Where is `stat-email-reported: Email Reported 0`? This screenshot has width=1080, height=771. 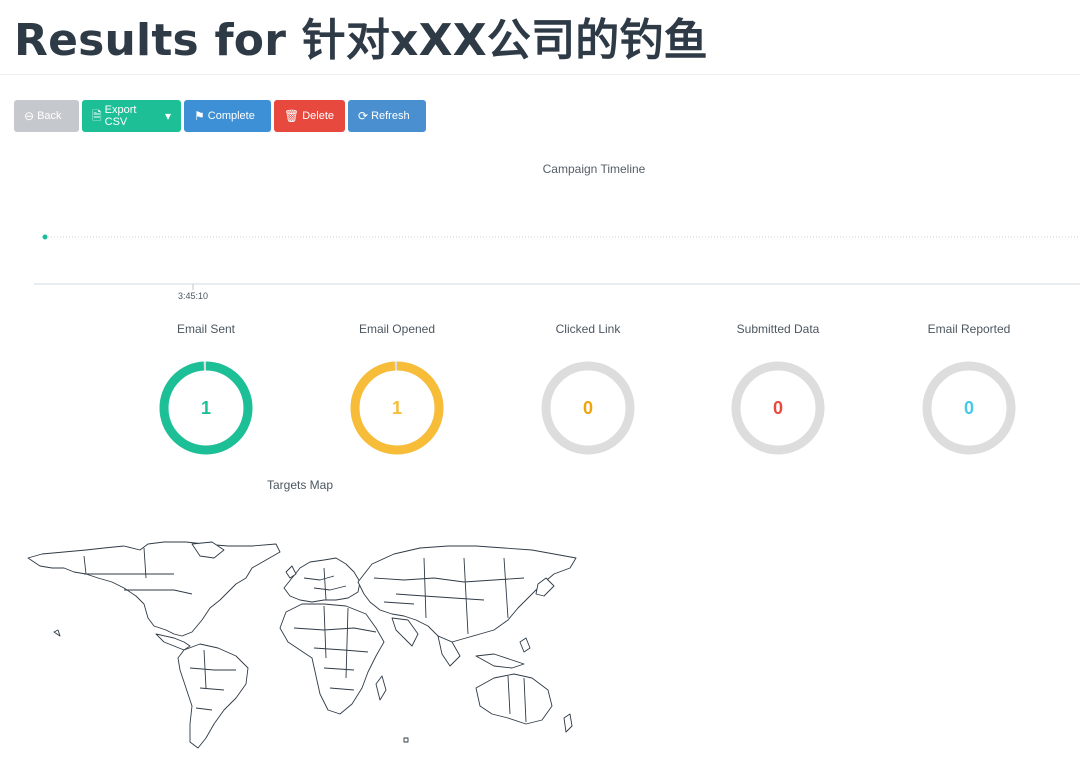
stat-email-reported: Email Reported 0 is located at coordinates (969, 389).